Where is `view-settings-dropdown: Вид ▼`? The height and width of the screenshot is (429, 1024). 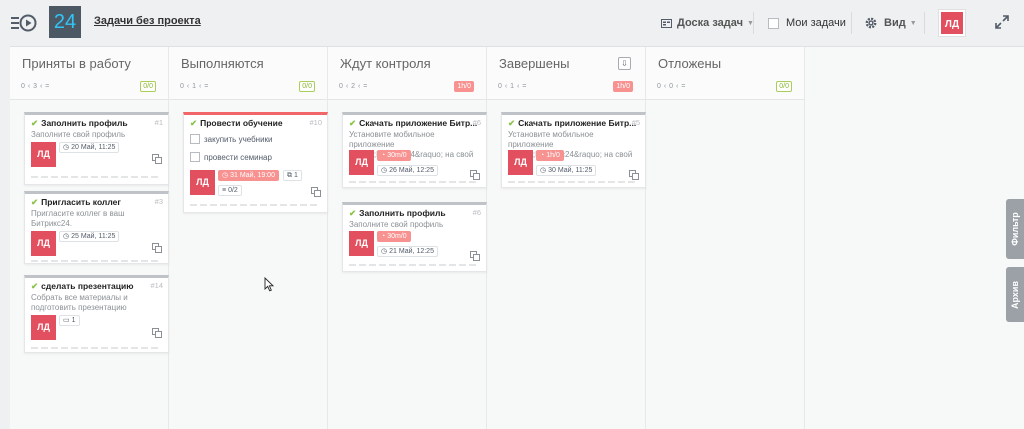 view-settings-dropdown: Вид ▼ is located at coordinates (890, 23).